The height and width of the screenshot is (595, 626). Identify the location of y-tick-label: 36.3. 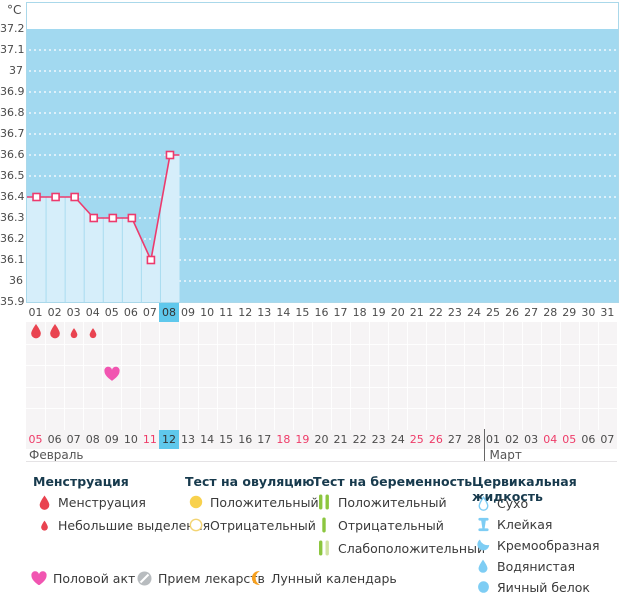
(12, 217).